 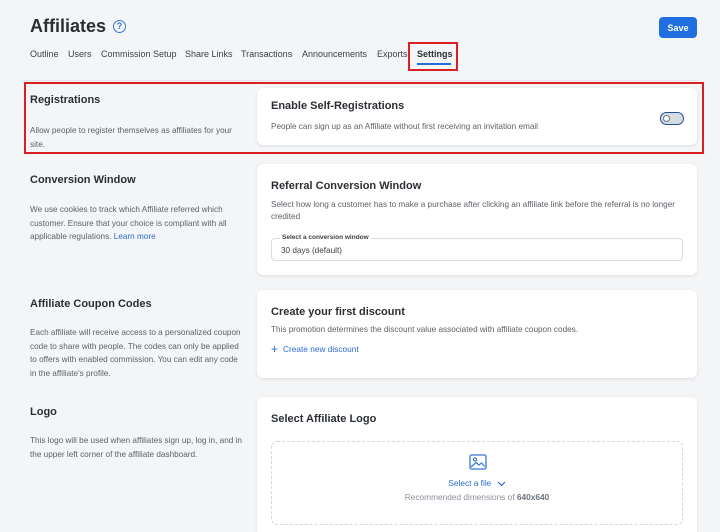 I want to click on tab-commission-setup: Commission Setup, so click(x=139, y=54).